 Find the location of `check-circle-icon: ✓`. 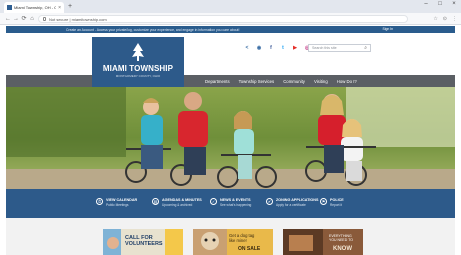

check-circle-icon: ✓ is located at coordinates (213, 201).